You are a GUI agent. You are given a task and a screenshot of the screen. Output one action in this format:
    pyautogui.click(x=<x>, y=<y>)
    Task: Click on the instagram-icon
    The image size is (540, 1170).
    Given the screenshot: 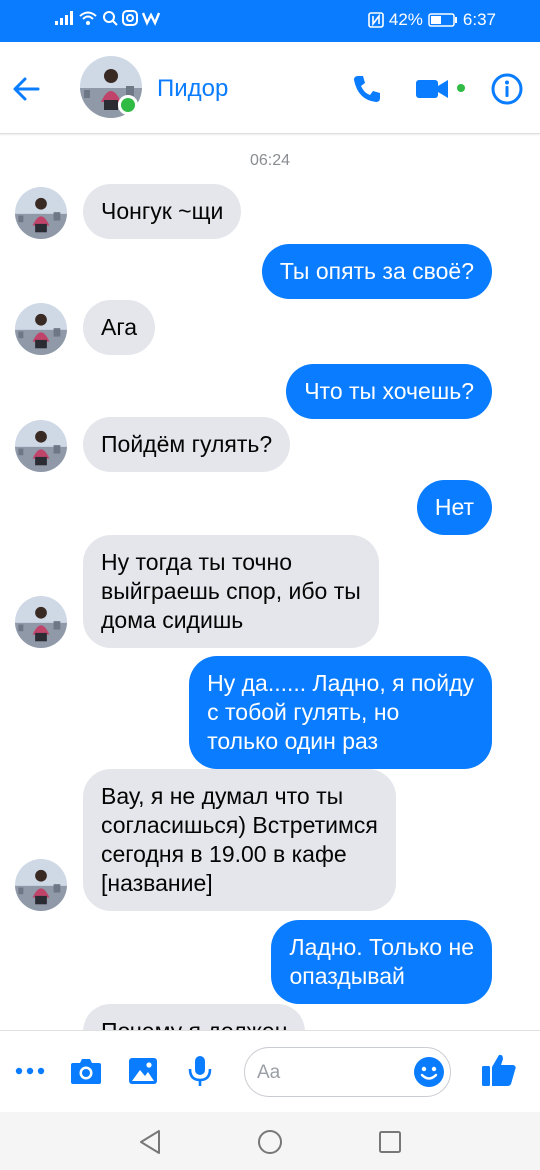 What is the action you would take?
    pyautogui.click(x=130, y=18)
    